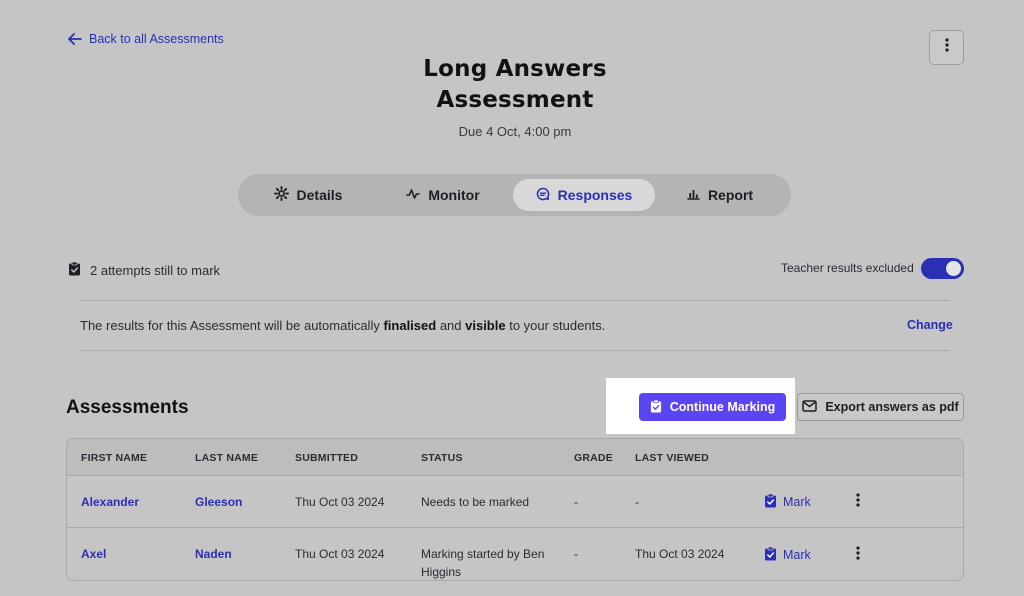  Describe the element at coordinates (281, 195) in the screenshot. I see `gear-icon` at that location.